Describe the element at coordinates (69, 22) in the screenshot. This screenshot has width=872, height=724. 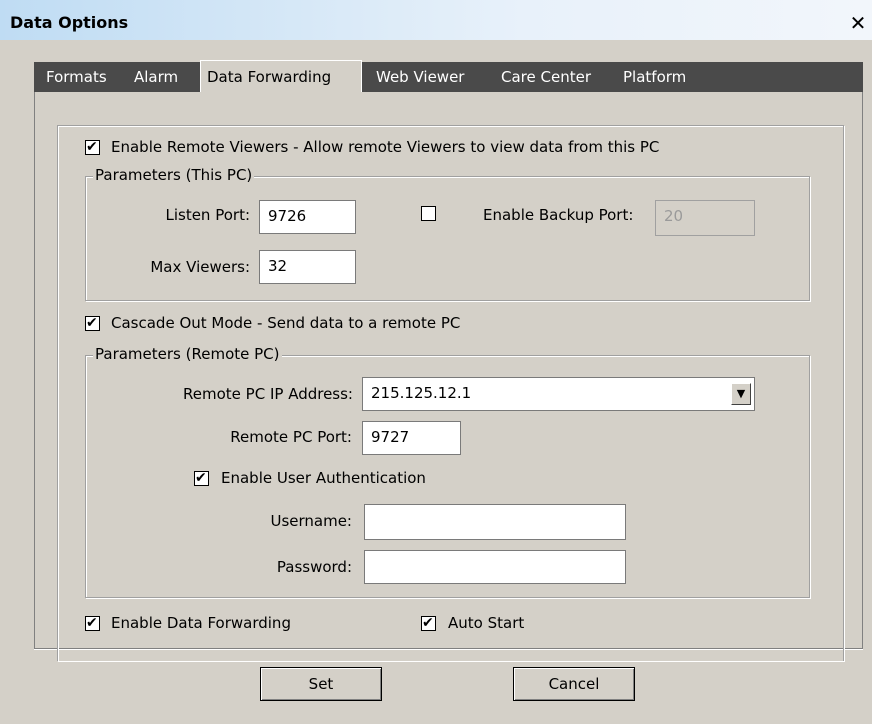
I see `window-title: Data Options` at that location.